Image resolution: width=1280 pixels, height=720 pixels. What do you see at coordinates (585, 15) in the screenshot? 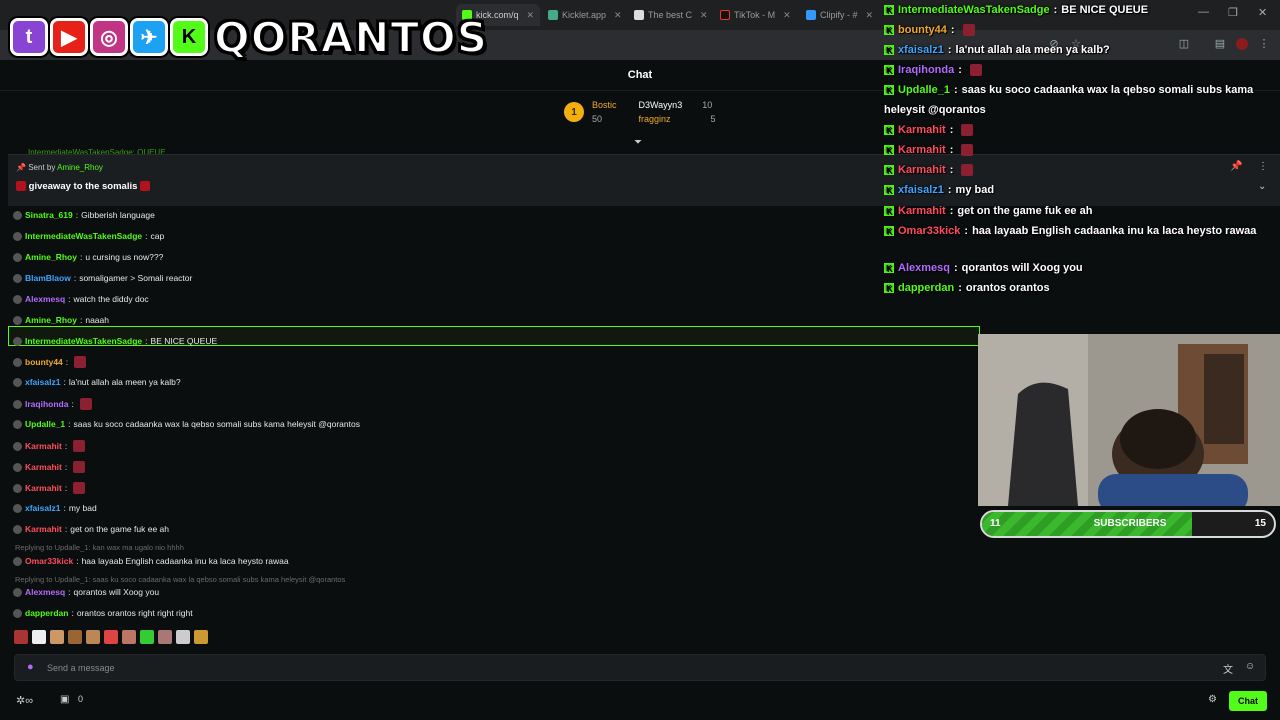
I see `browser-tab-kicklet: Kicklet.app ✕` at bounding box center [585, 15].